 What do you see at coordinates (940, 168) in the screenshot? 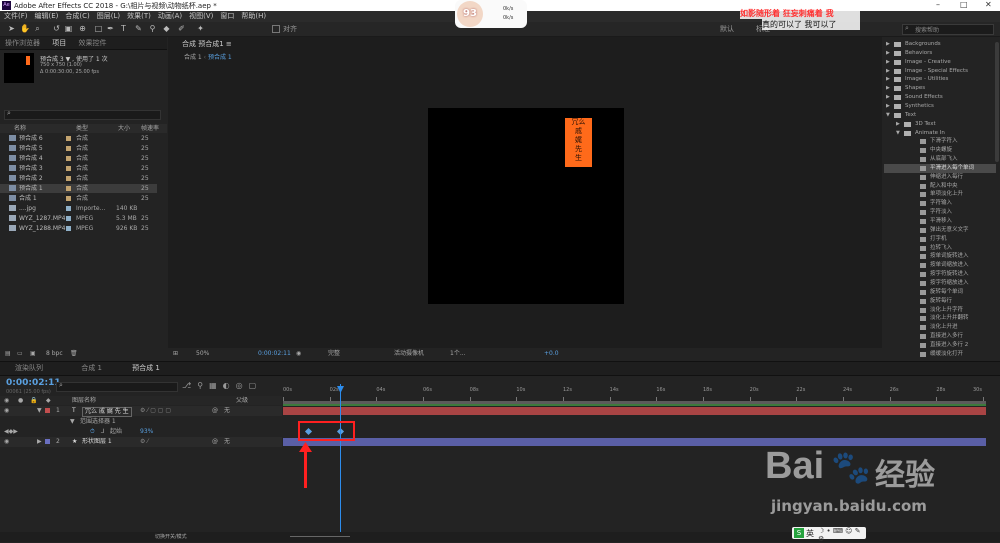
I see `preset-item: 平滑进入每个单词` at bounding box center [940, 168].